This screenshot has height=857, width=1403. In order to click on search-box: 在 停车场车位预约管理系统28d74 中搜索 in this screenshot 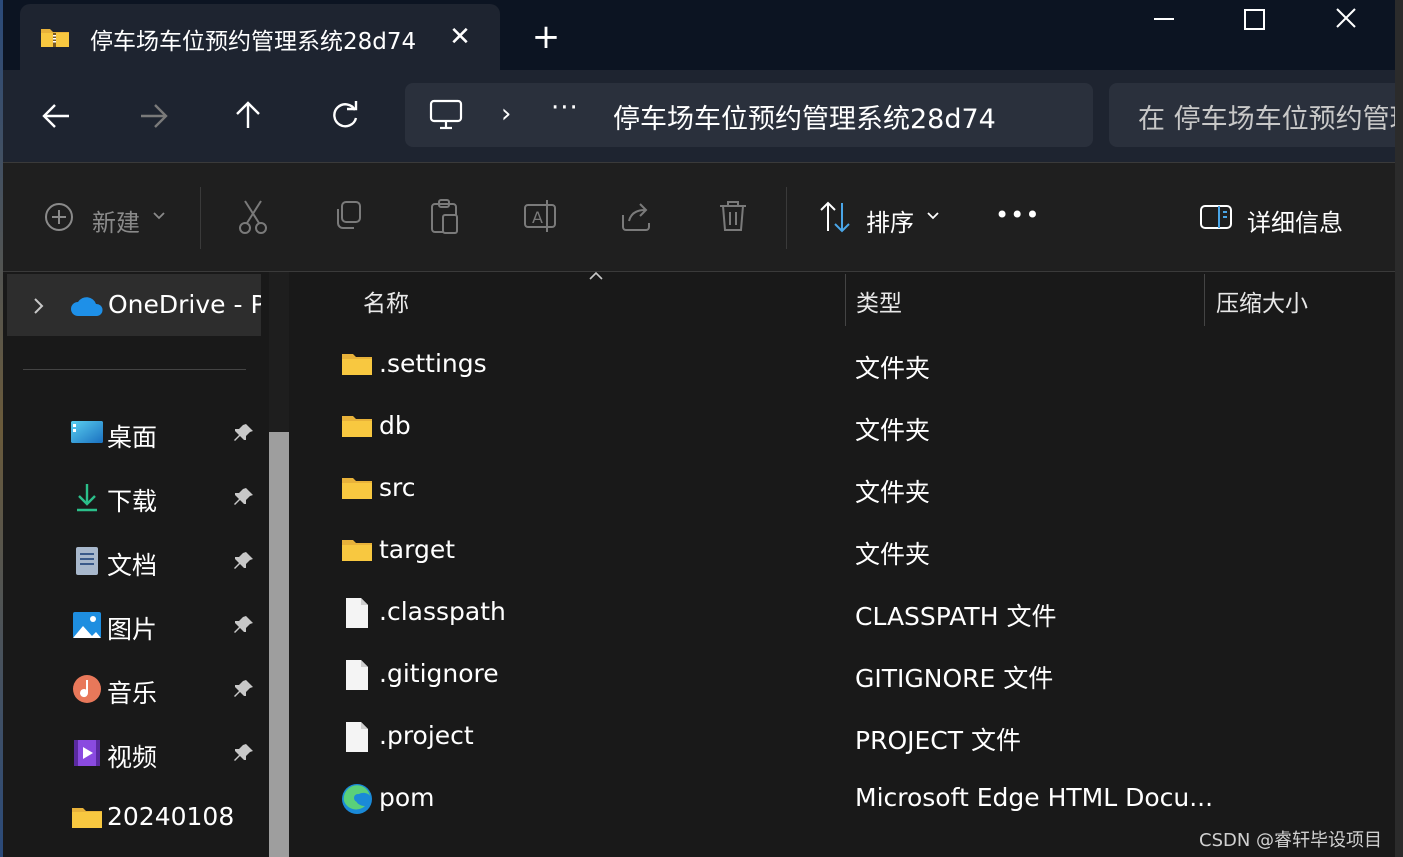, I will do `click(1252, 115)`.